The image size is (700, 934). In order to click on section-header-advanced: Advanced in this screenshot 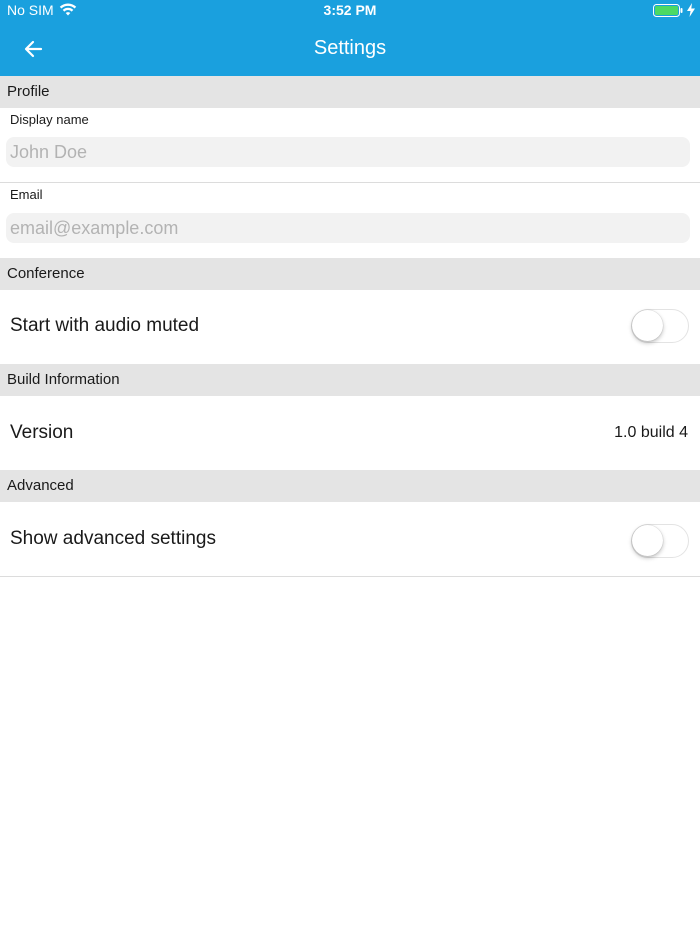, I will do `click(350, 486)`.